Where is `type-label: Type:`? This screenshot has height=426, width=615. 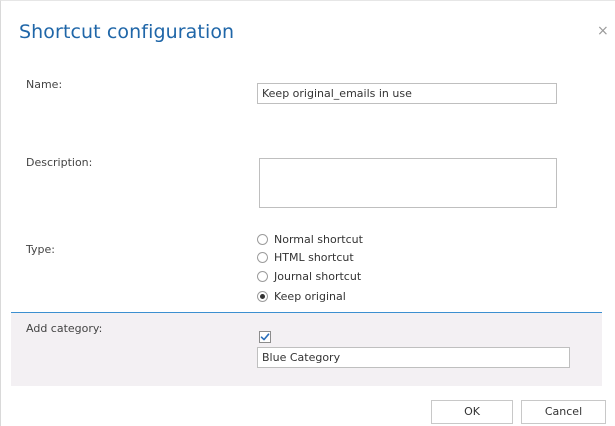 type-label: Type: is located at coordinates (40, 249).